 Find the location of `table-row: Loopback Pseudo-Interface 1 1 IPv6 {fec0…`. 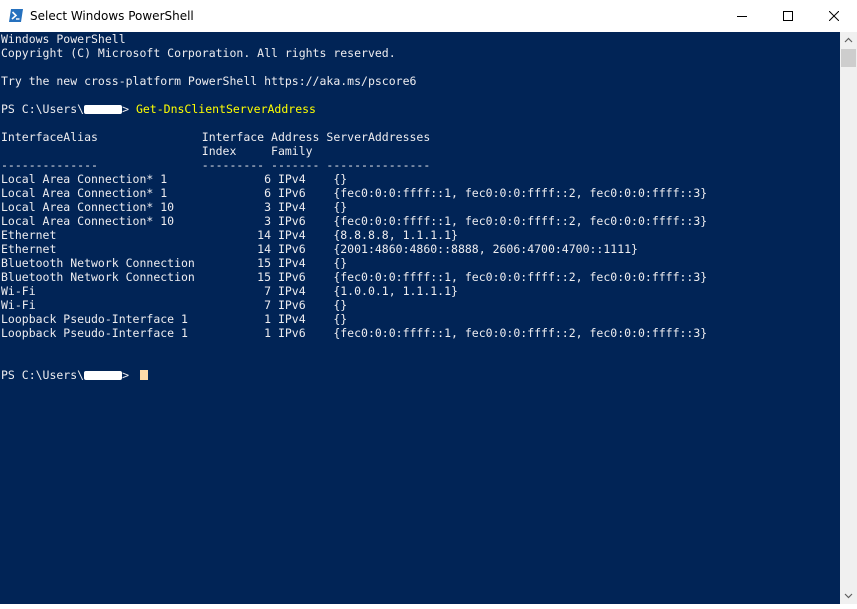

table-row: Loopback Pseudo-Interface 1 1 IPv6 {fec0… is located at coordinates (354, 333).